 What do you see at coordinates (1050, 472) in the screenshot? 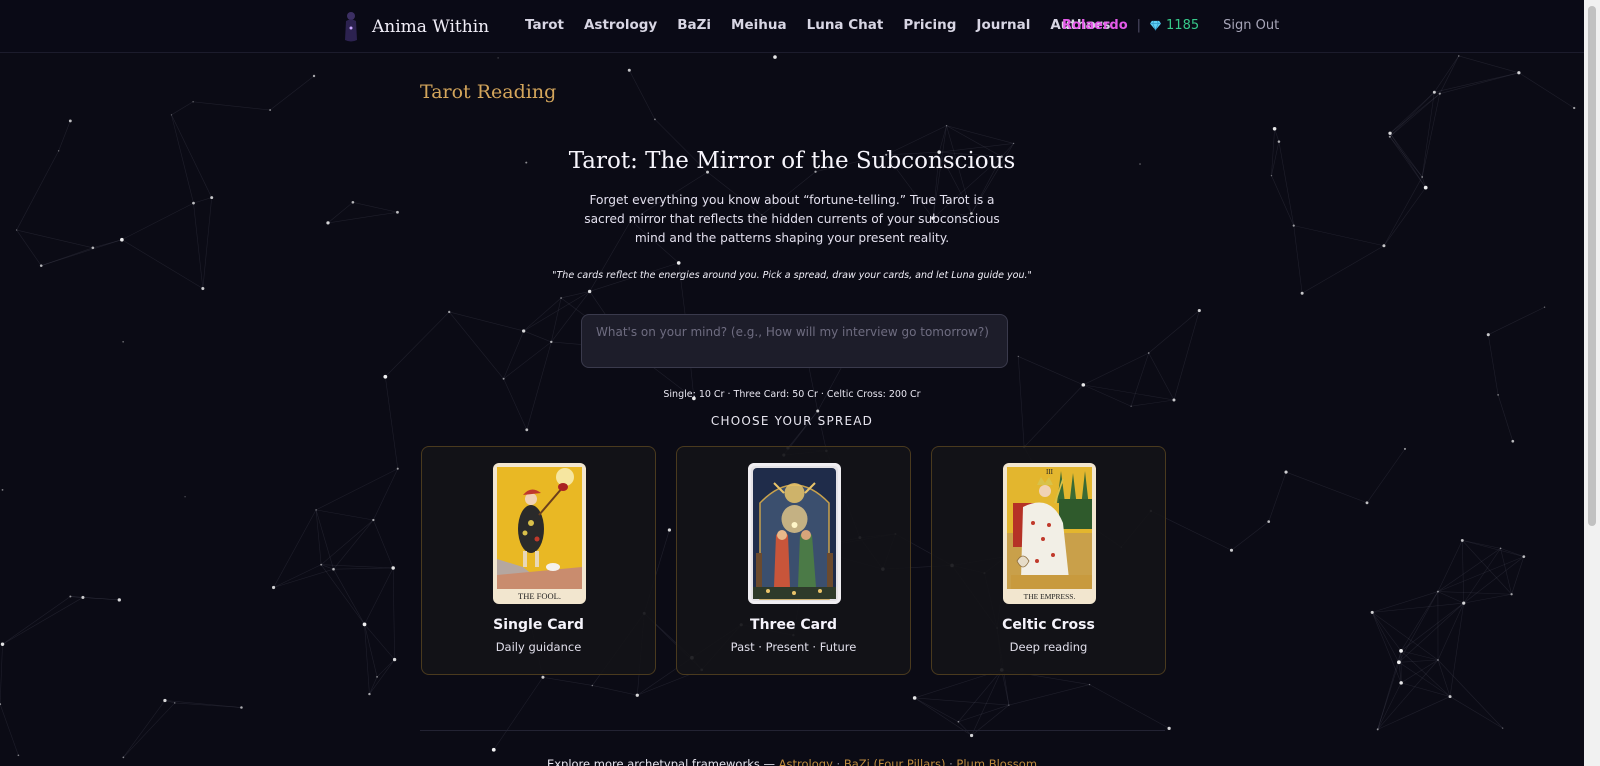
I see `card-numeral: III` at bounding box center [1050, 472].